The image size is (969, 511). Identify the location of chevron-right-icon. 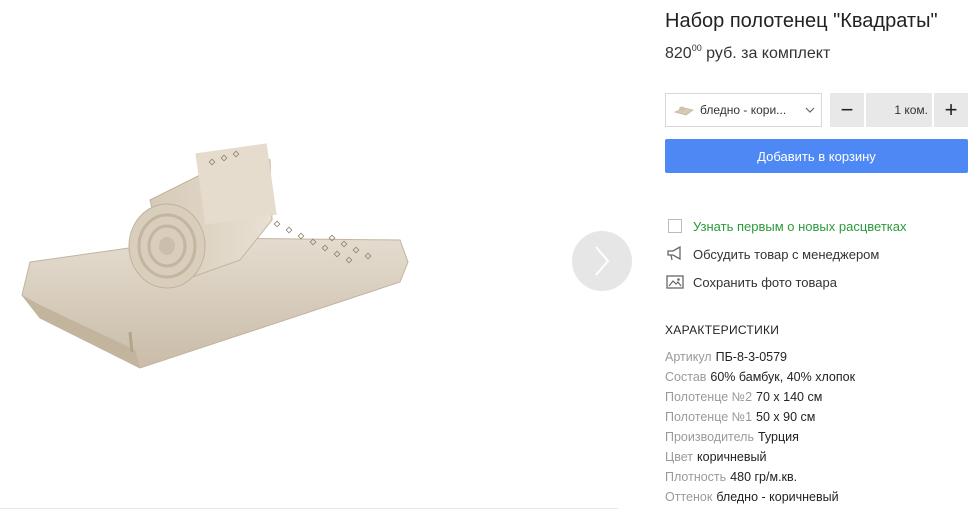
(602, 261).